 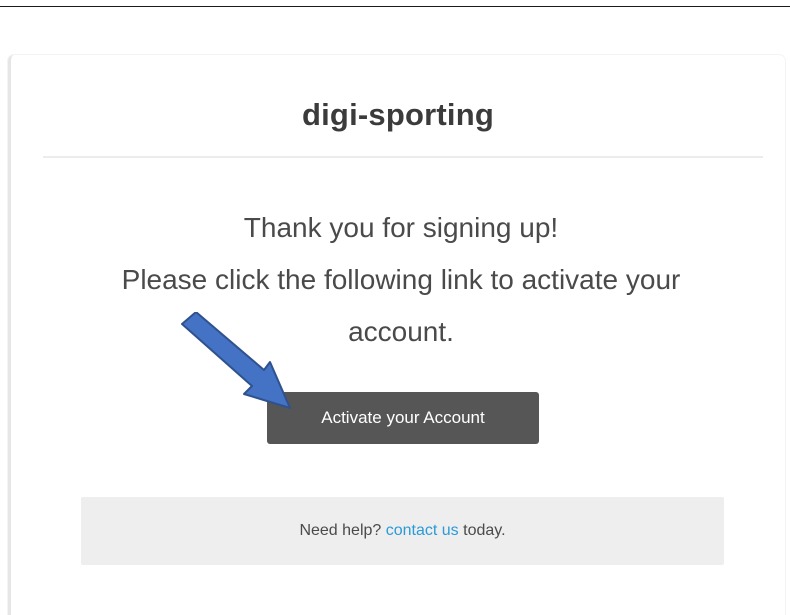 I want to click on header-divider, so click(x=403, y=157).